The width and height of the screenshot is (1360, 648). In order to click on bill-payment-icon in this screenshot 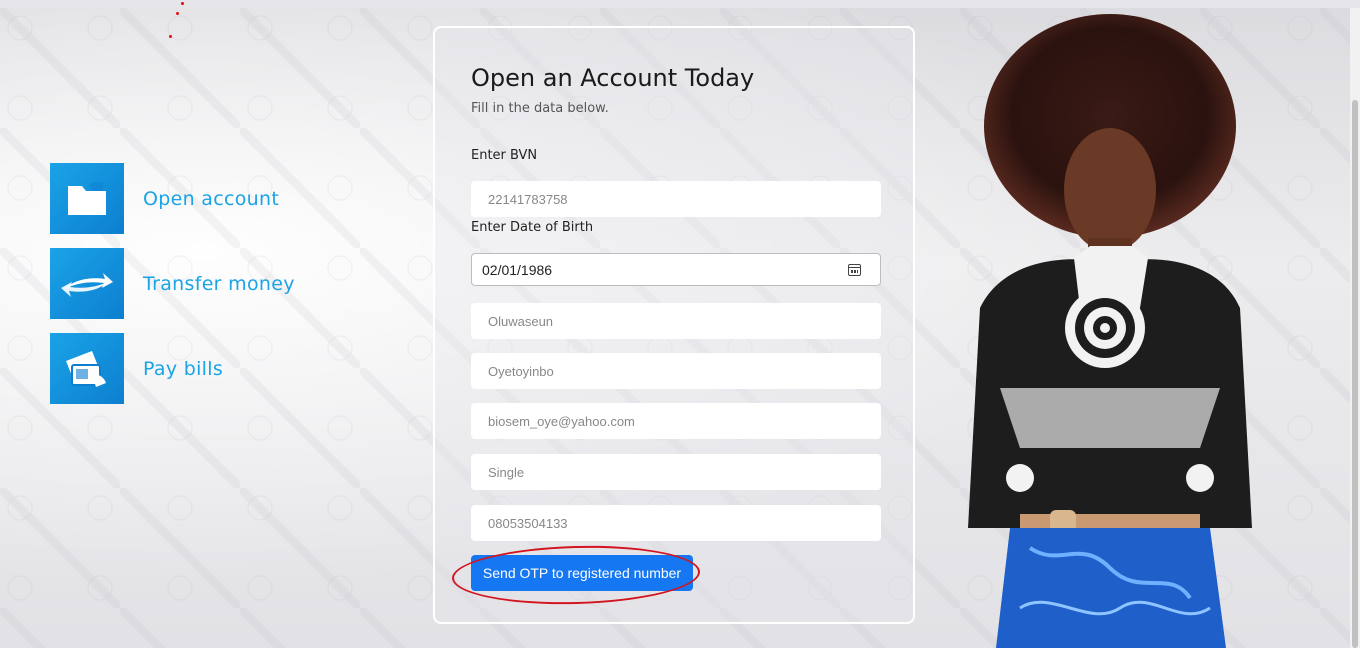, I will do `click(86, 368)`.